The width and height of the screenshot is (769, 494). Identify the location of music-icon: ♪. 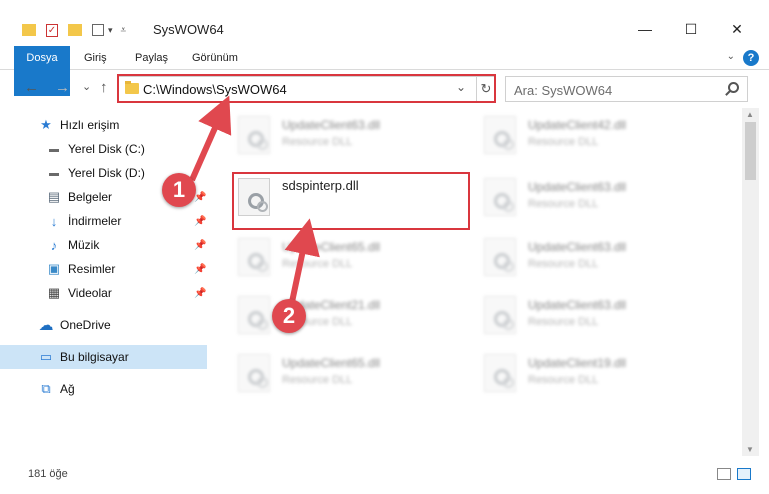
(54, 245).